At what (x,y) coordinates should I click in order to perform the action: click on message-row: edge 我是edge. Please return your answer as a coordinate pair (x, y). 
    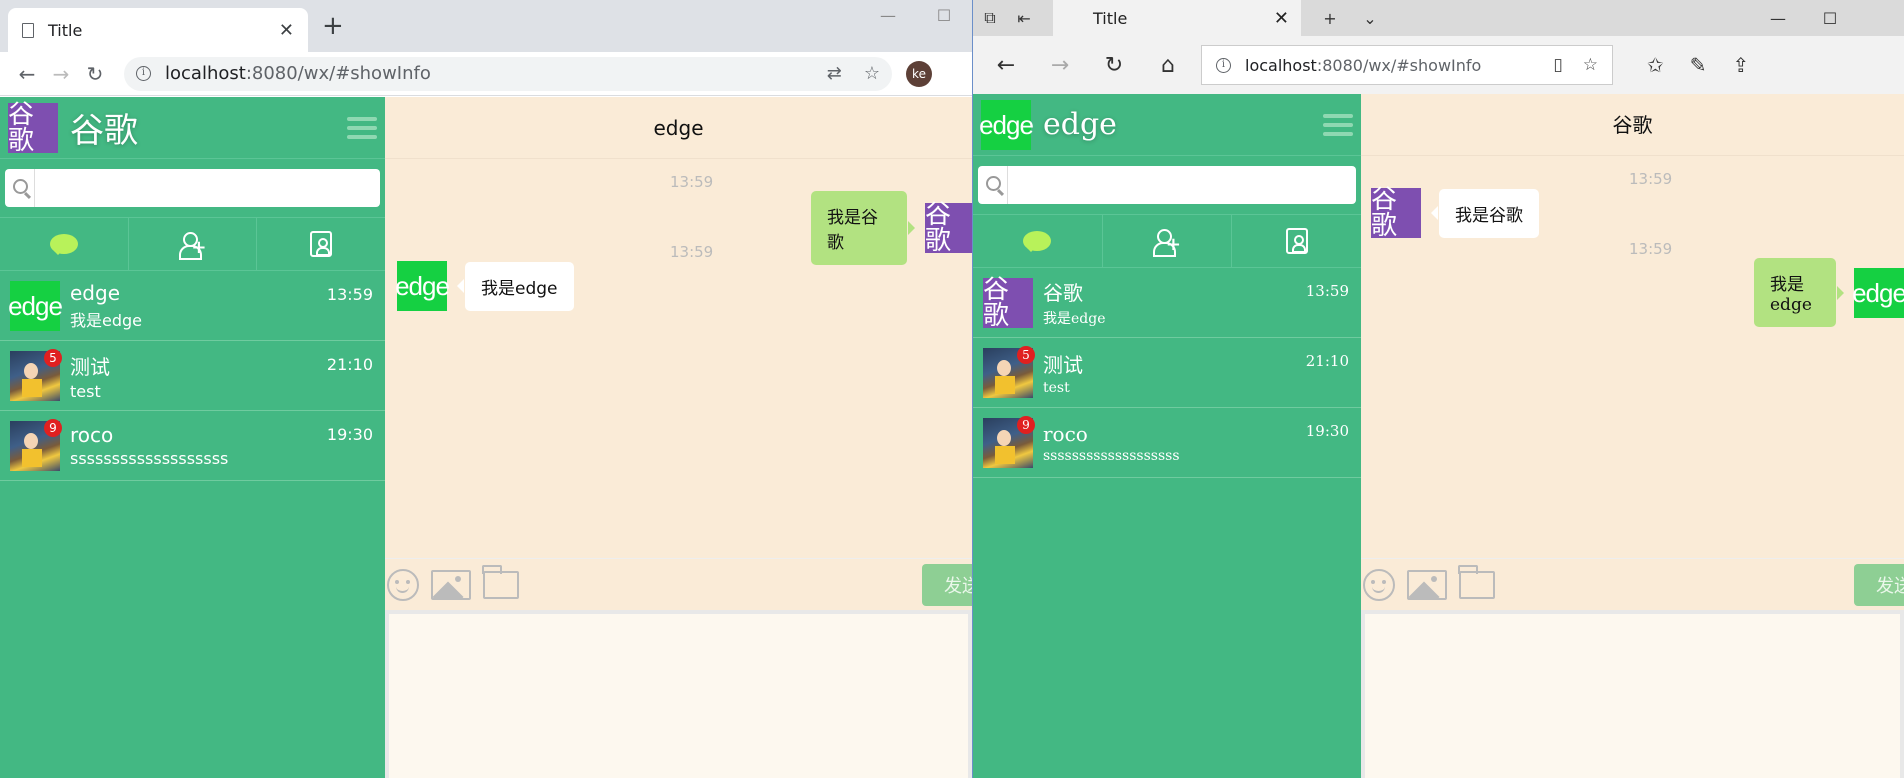
    Looking at the image, I should click on (484, 286).